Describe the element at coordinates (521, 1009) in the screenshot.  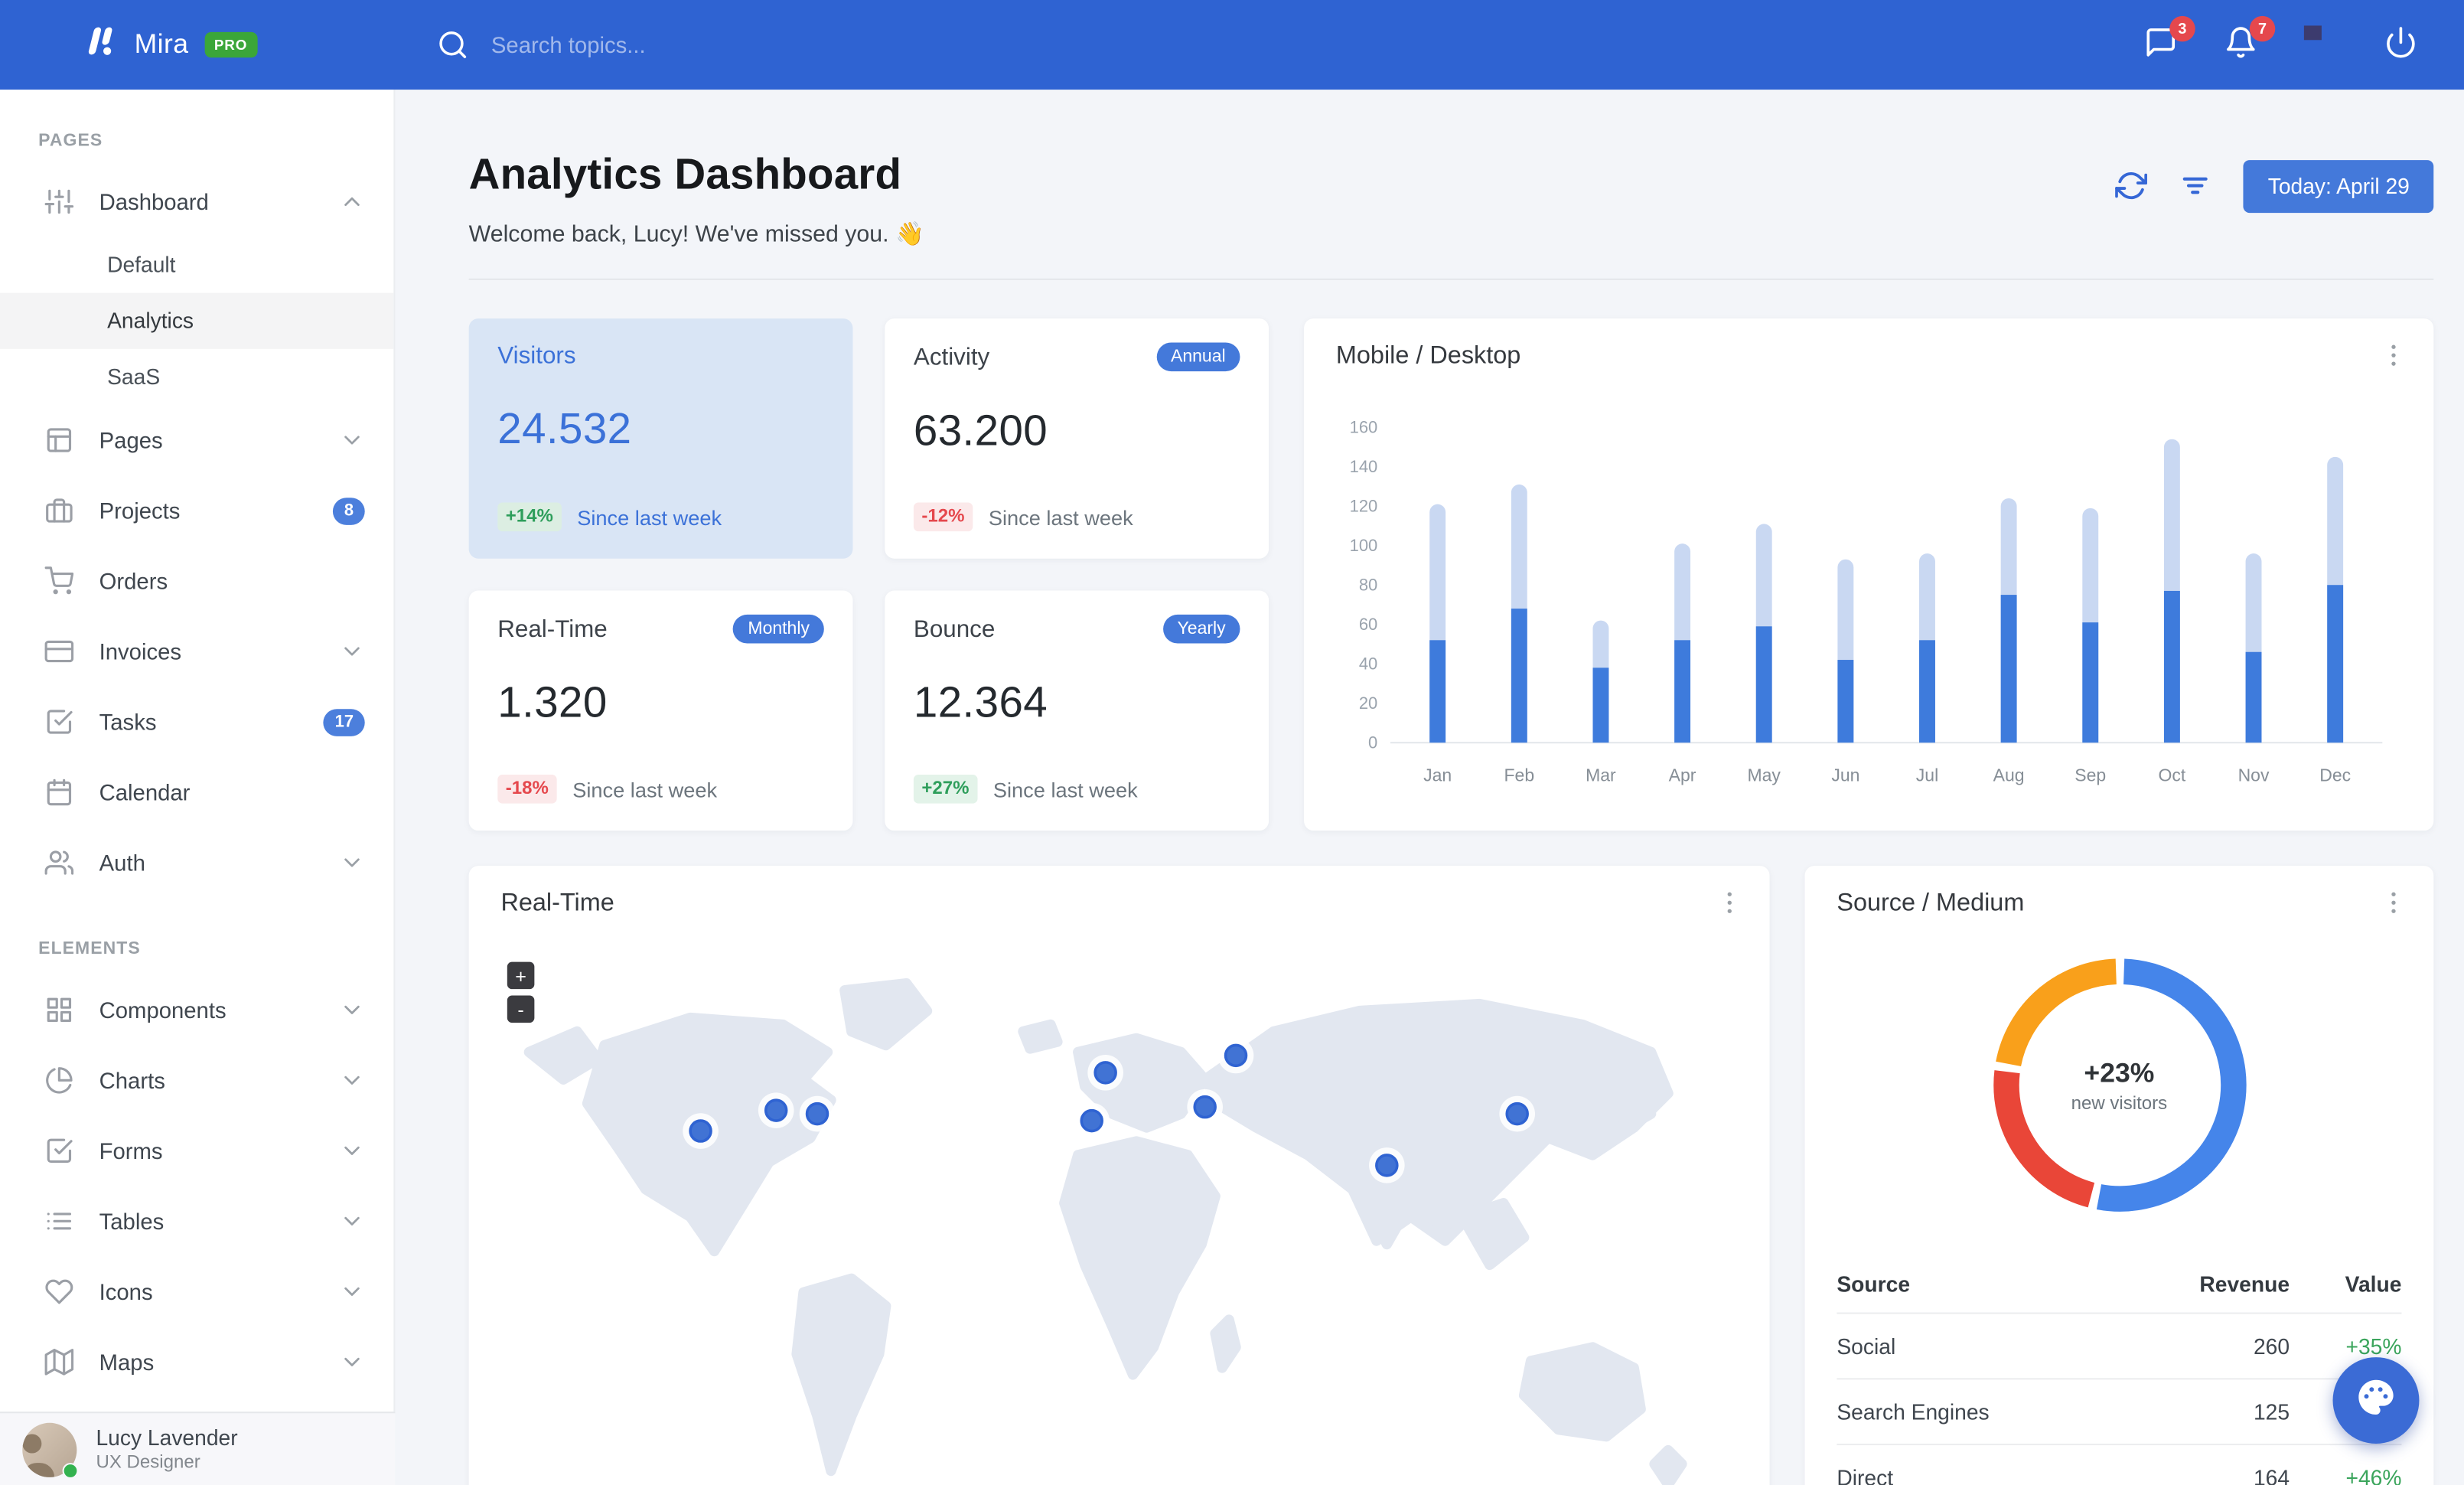
I see `map-zoom-out-button: -` at that location.